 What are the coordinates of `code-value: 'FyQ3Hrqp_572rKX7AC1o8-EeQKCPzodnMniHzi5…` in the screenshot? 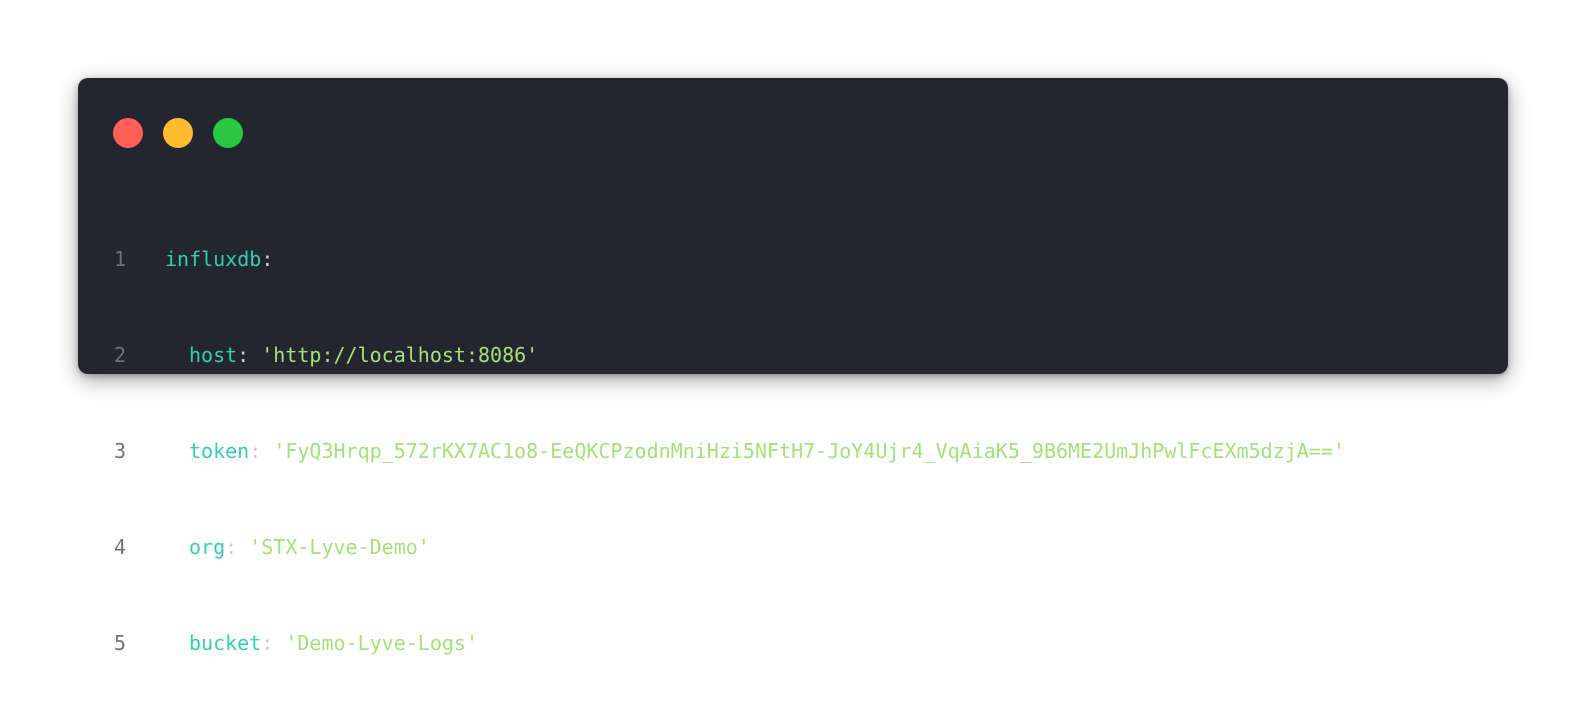 It's located at (809, 451).